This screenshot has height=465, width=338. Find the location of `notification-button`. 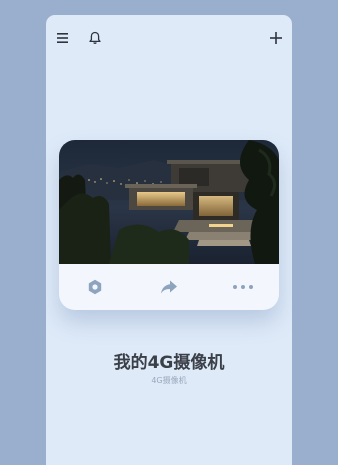

notification-button is located at coordinates (95, 38).